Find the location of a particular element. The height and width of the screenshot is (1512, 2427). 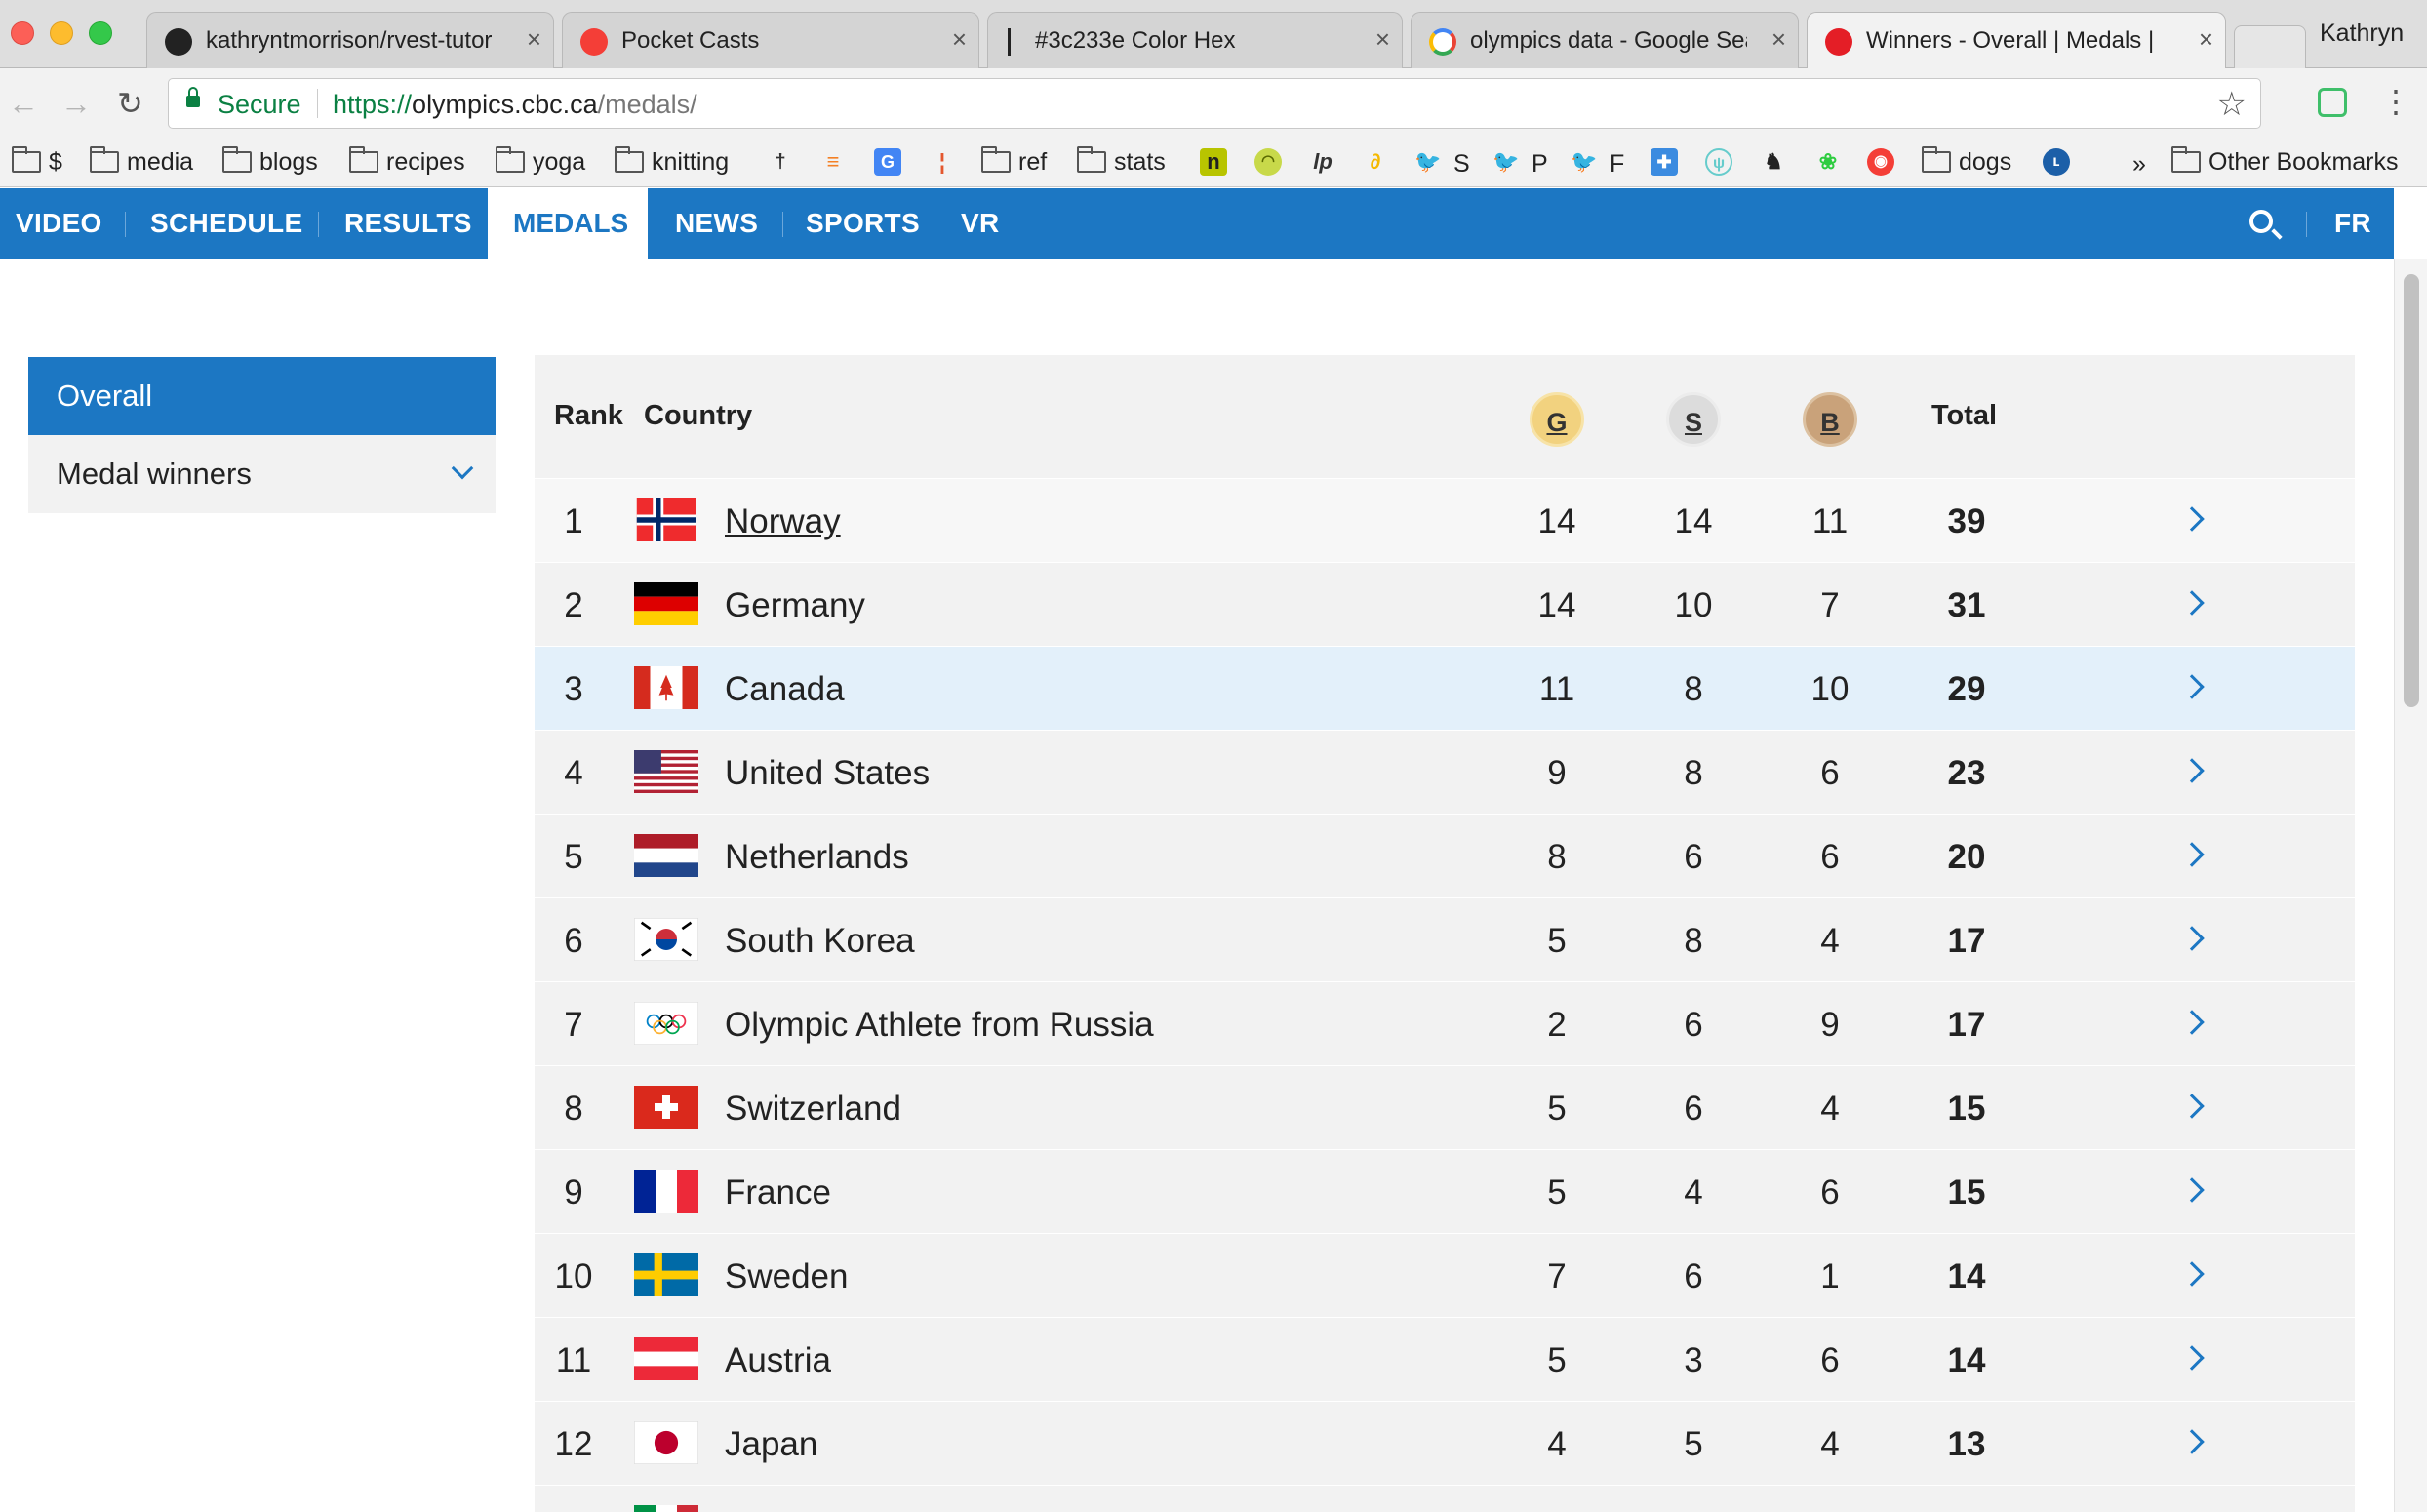

country-name: Austria is located at coordinates (778, 1360).